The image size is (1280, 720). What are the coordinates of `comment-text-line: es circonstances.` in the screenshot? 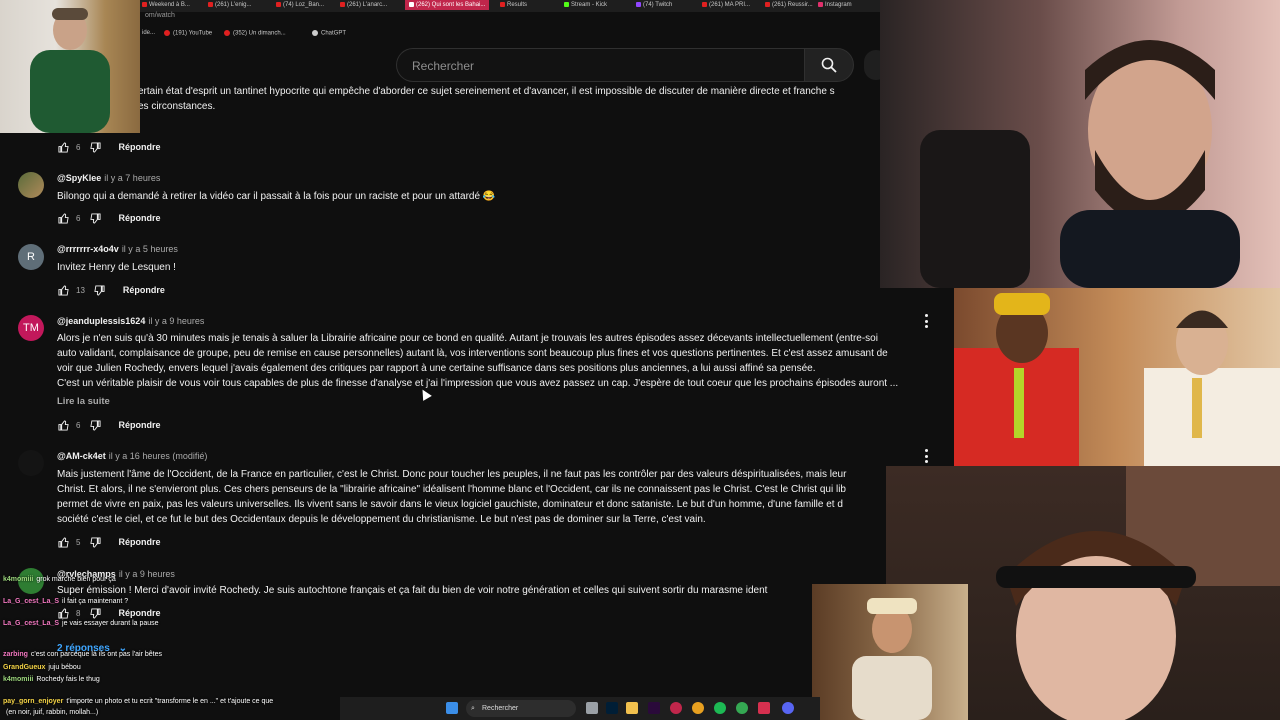 It's located at (177, 106).